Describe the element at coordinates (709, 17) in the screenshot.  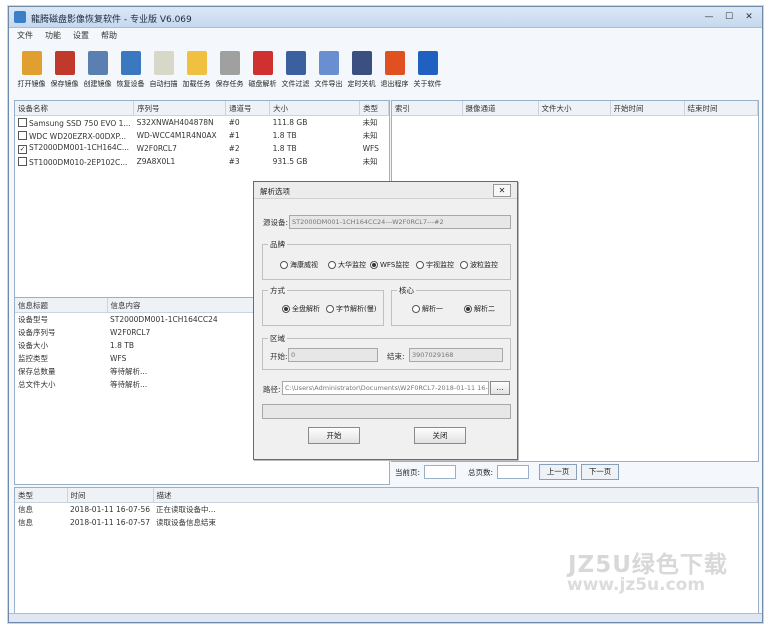
I see `minimize-button: —` at that location.